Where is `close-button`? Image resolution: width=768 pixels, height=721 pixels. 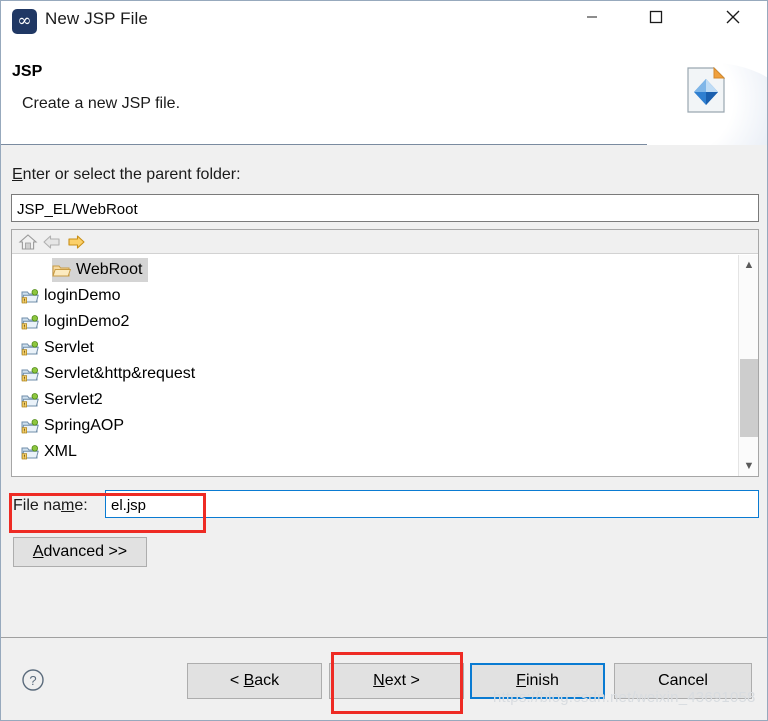 close-button is located at coordinates (733, 17).